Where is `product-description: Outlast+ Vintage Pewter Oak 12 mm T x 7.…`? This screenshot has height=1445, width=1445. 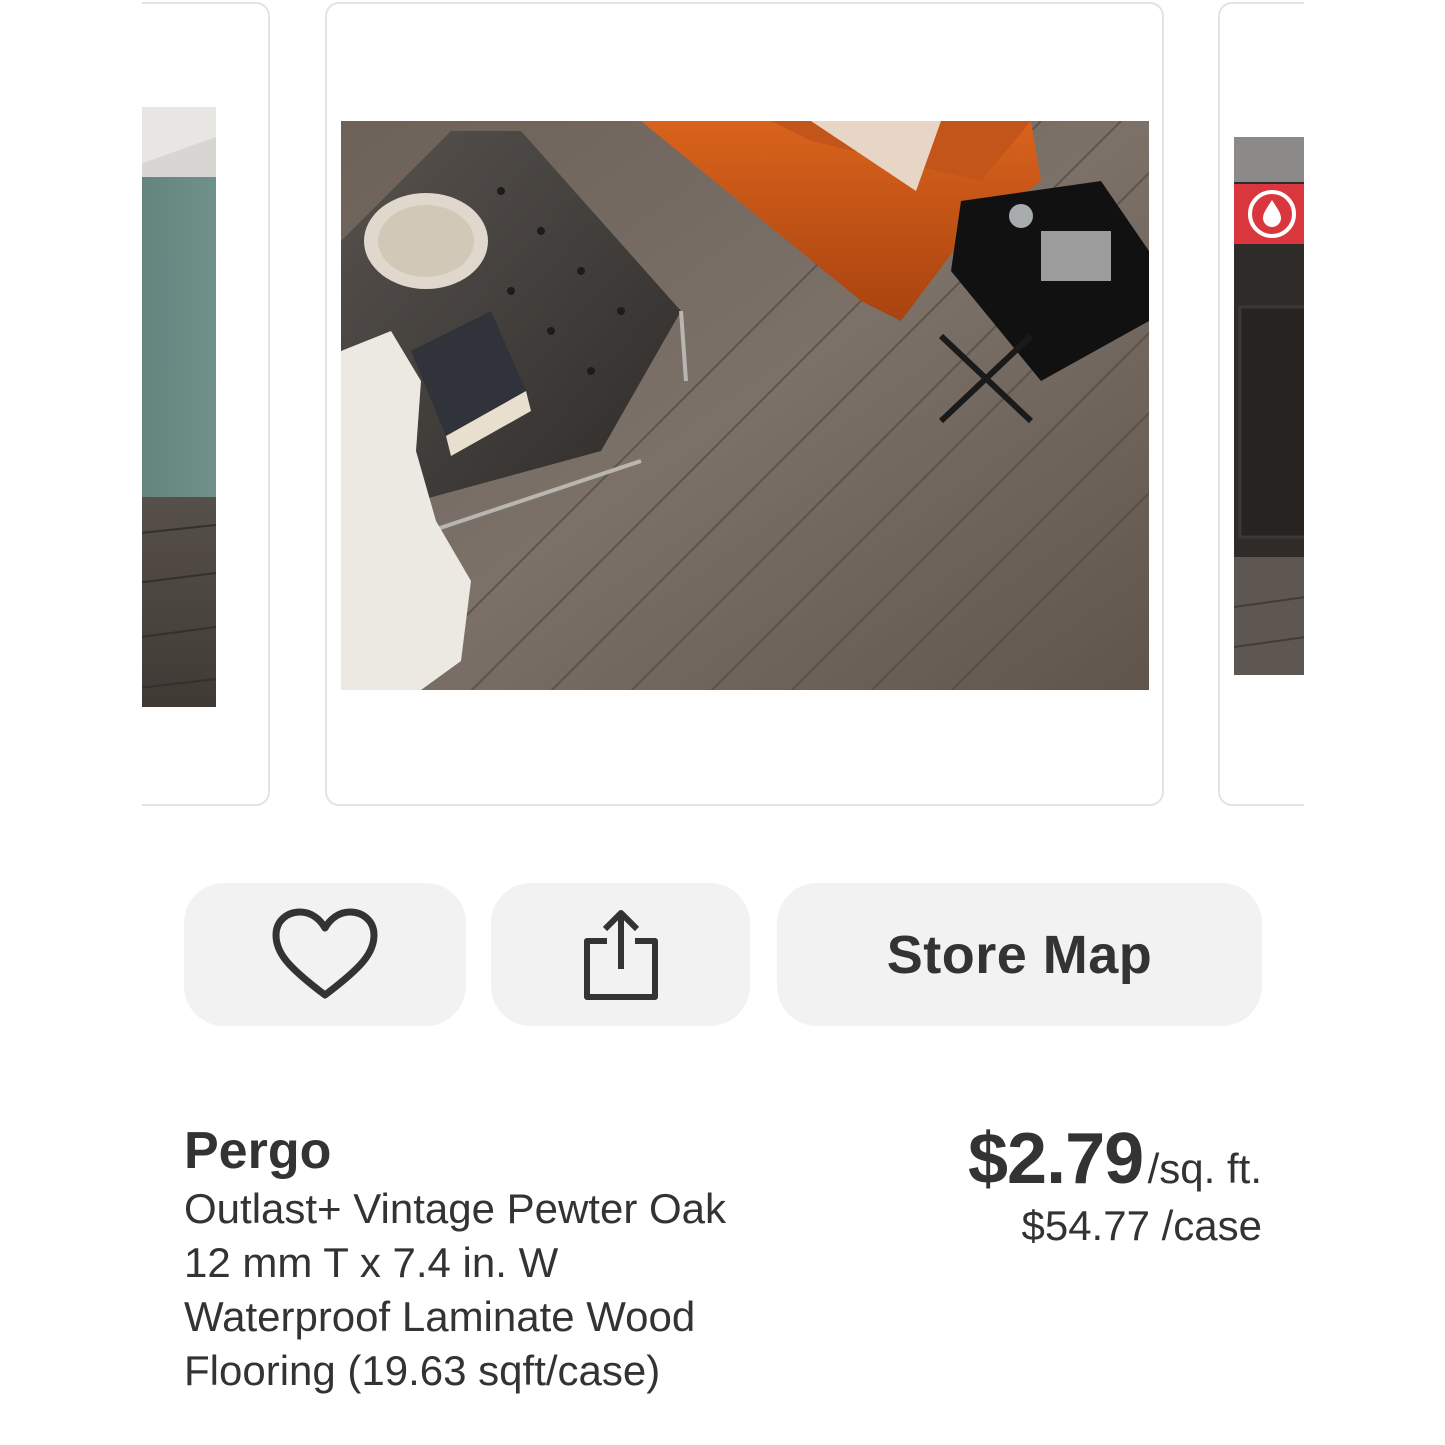 product-description: Outlast+ Vintage Pewter Oak 12 mm T x 7.… is located at coordinates (504, 1290).